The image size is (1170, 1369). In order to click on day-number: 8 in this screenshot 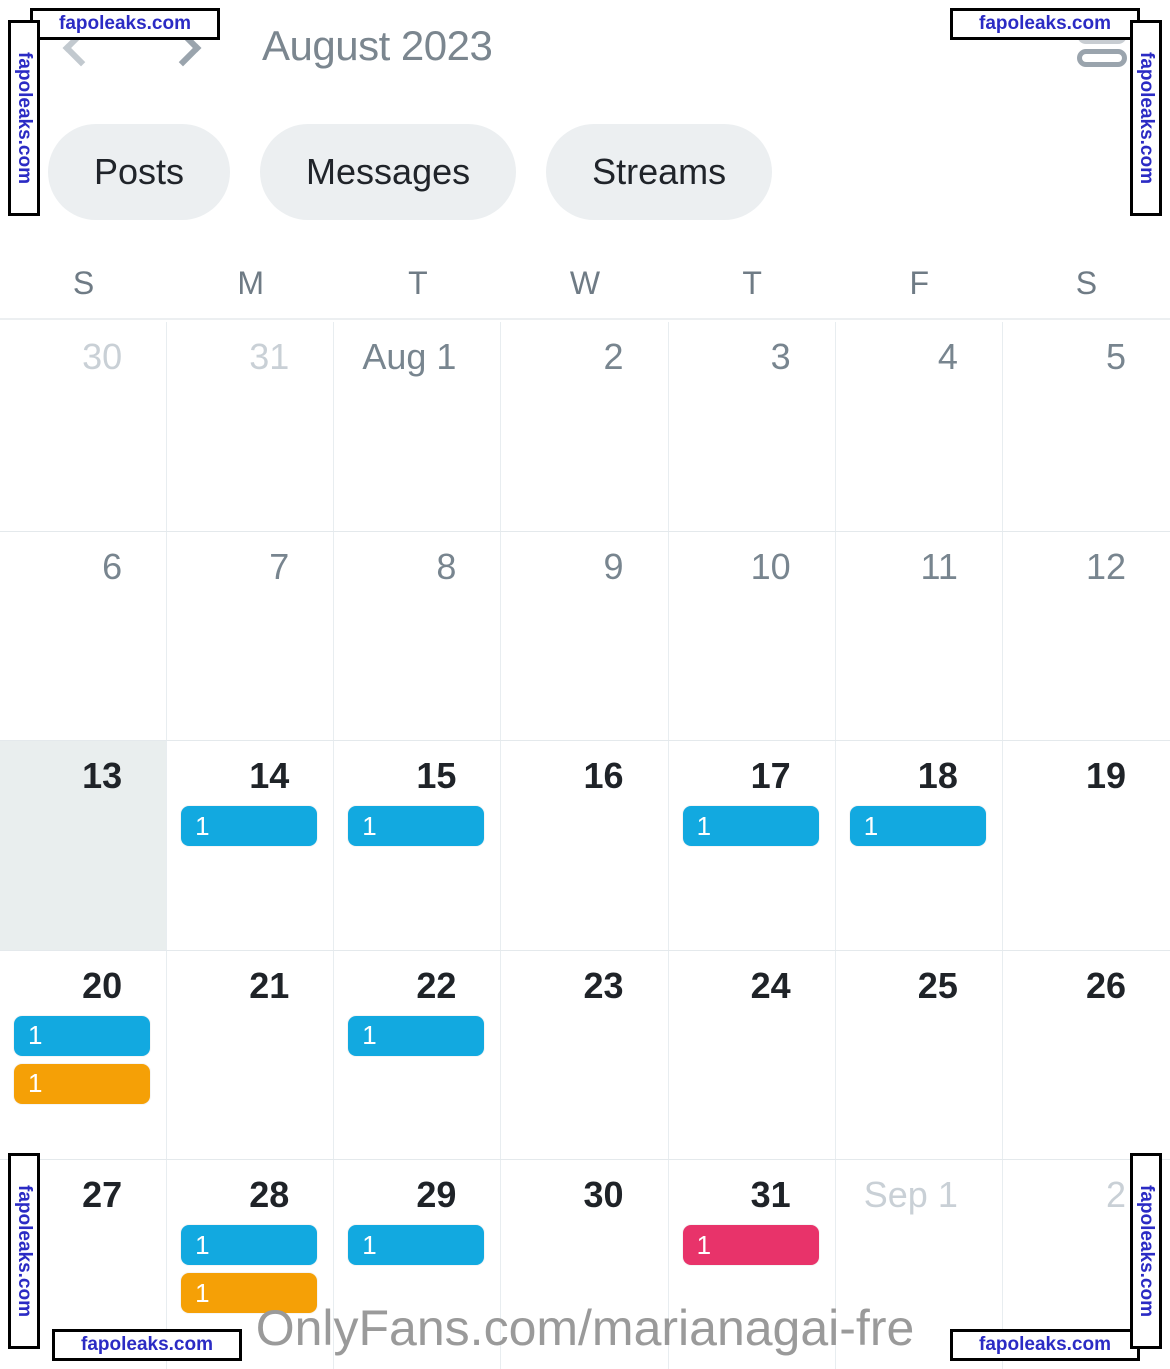, I will do `click(446, 566)`.